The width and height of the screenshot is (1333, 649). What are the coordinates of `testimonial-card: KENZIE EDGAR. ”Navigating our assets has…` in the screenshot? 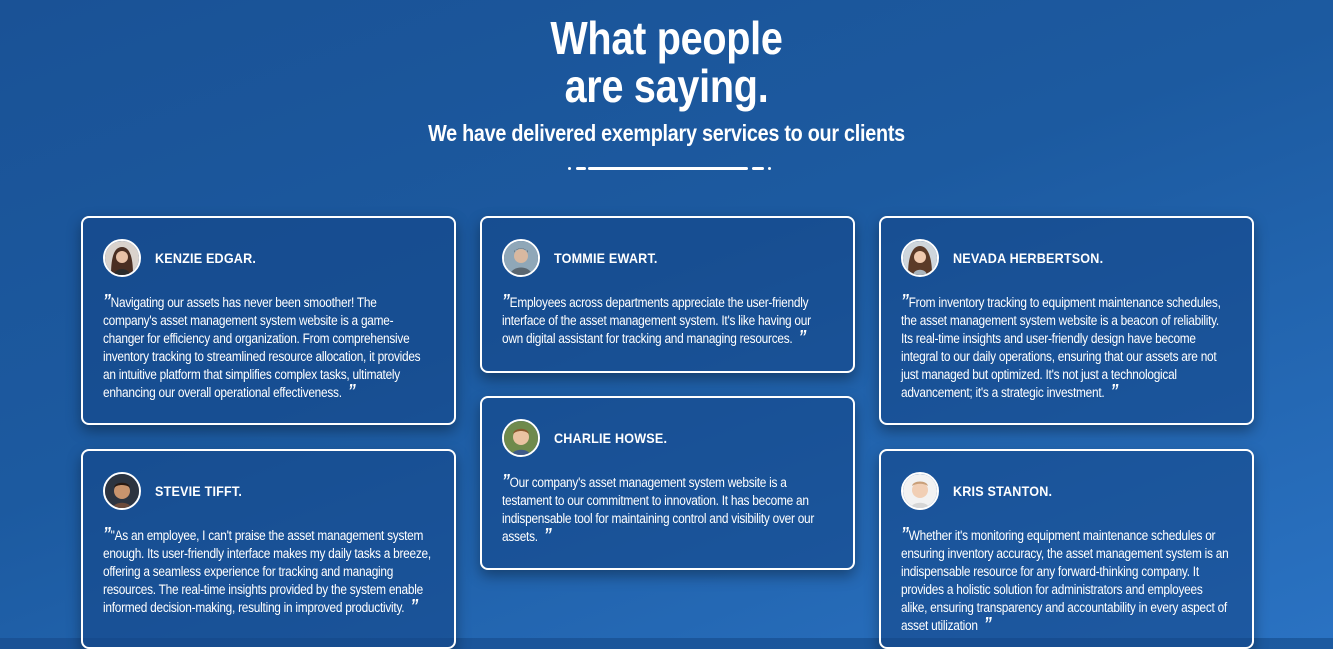 It's located at (268, 320).